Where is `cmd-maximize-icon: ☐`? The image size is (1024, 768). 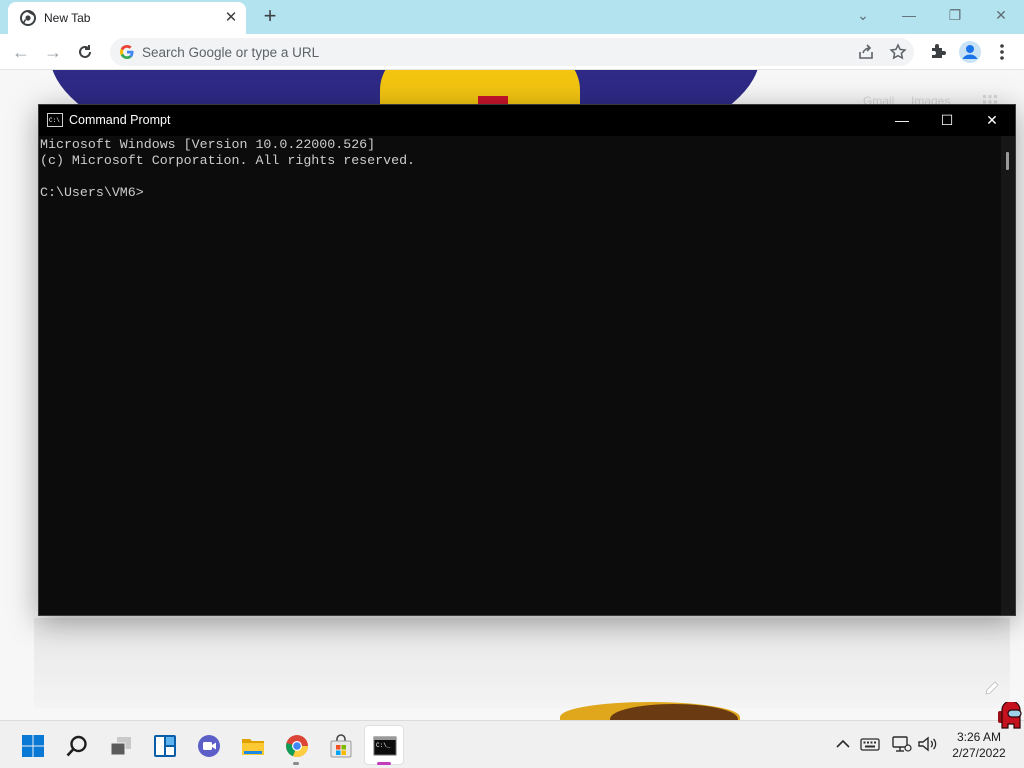
cmd-maximize-icon: ☐ is located at coordinates (947, 120).